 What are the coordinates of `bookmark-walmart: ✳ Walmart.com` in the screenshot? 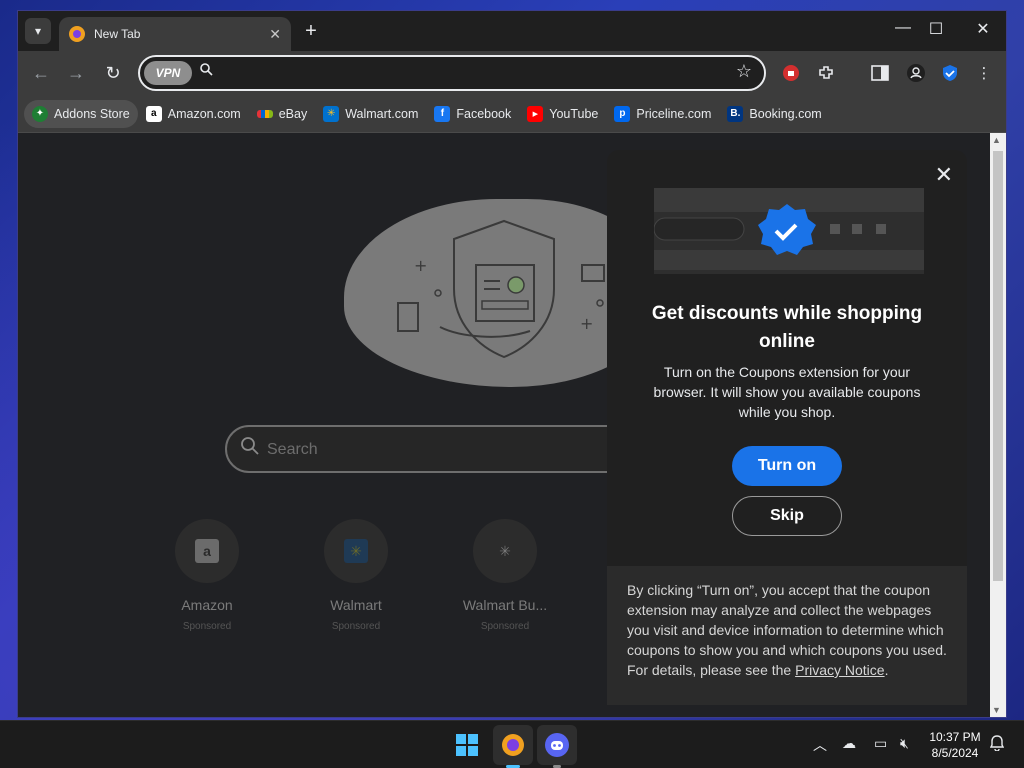 It's located at (370, 114).